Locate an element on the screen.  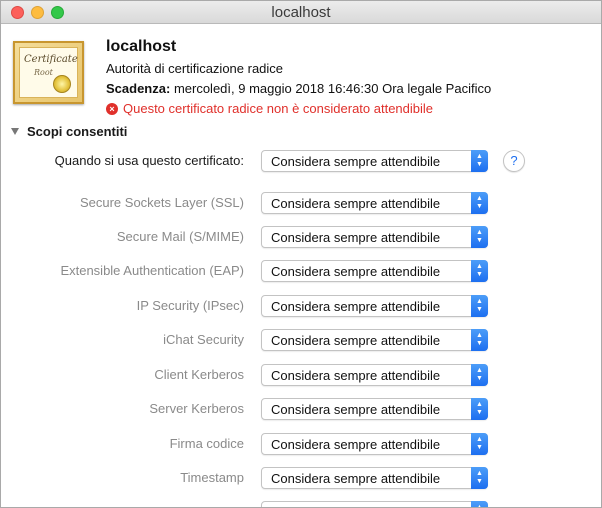
trust-popup: ▲▼ is located at coordinates (374, 504).